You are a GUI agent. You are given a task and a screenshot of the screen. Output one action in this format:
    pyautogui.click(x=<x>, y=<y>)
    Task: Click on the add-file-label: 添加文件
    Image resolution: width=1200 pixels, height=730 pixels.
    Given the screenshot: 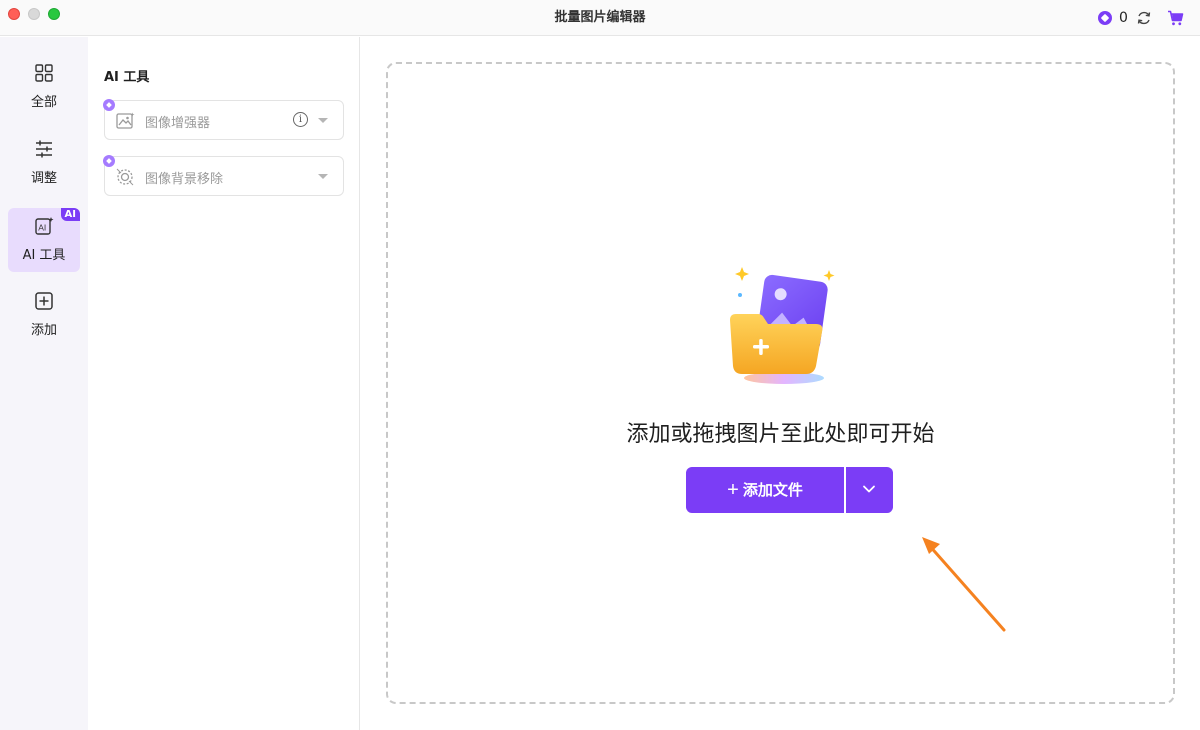 What is the action you would take?
    pyautogui.click(x=772, y=490)
    